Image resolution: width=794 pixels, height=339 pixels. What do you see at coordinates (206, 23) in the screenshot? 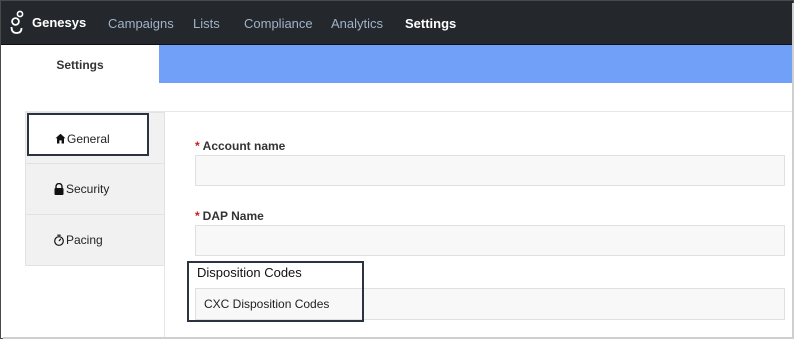
I see `nav-lists: Lists` at bounding box center [206, 23].